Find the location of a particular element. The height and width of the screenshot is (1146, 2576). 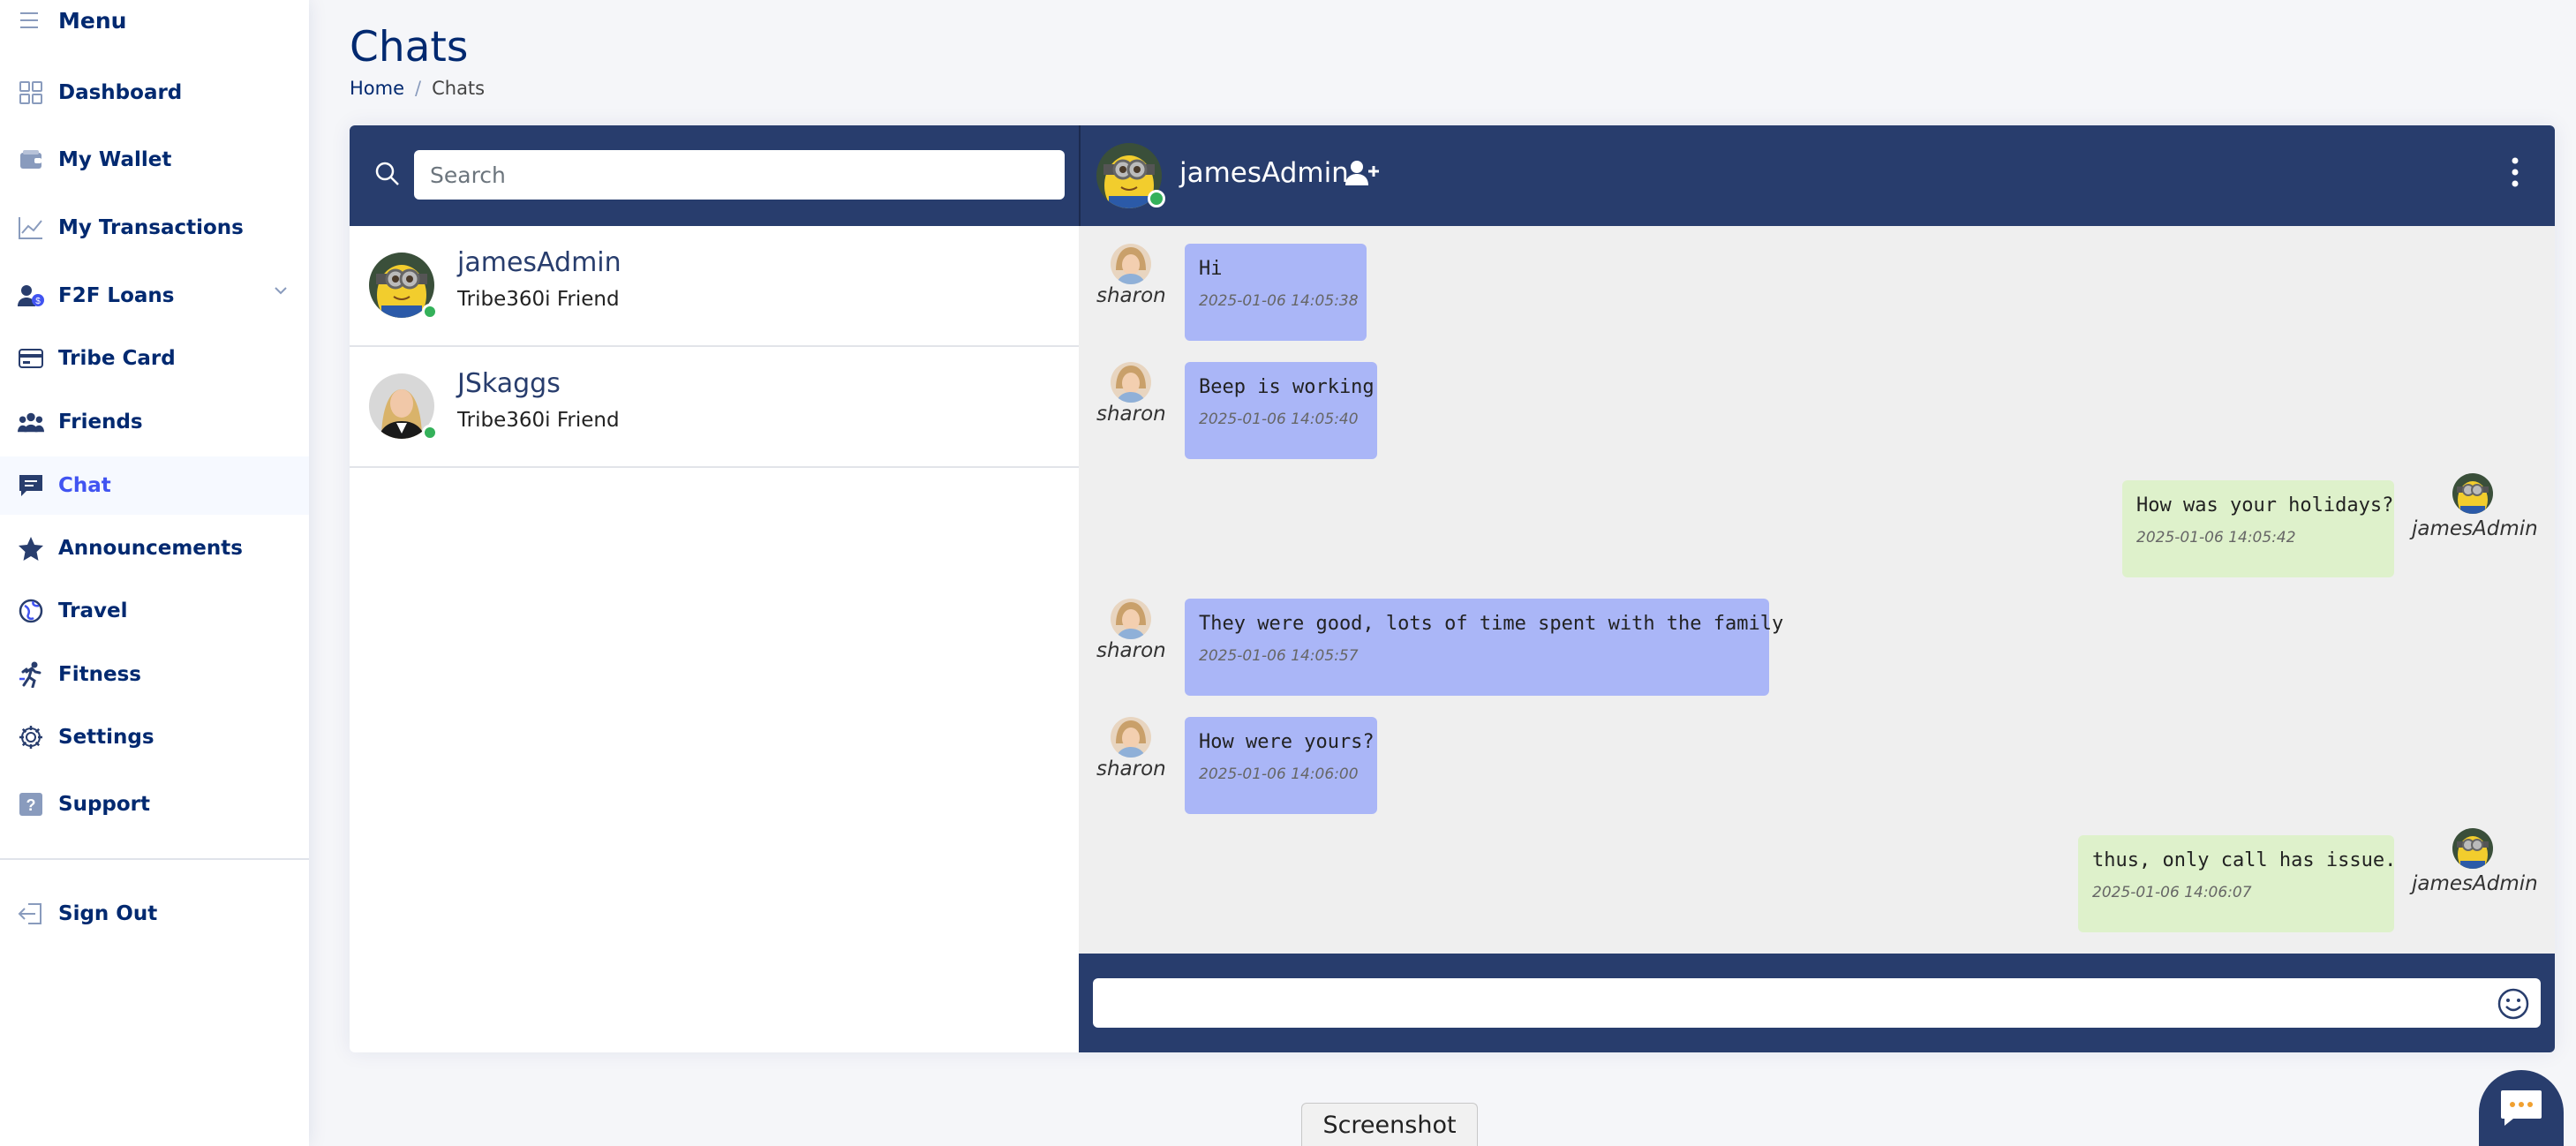

gear-icon is located at coordinates (31, 737).